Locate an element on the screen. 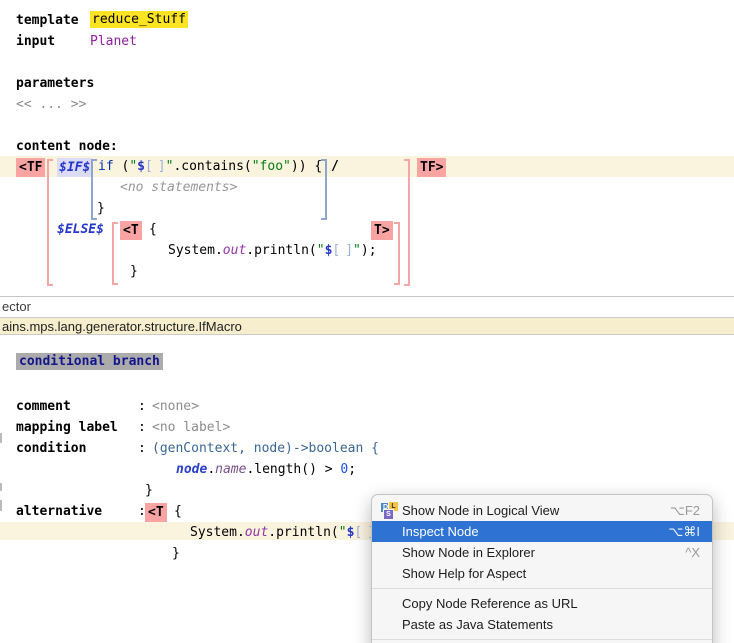 Image resolution: width=734 pixels, height=643 pixels. input-value-cell: Planet is located at coordinates (113, 41).